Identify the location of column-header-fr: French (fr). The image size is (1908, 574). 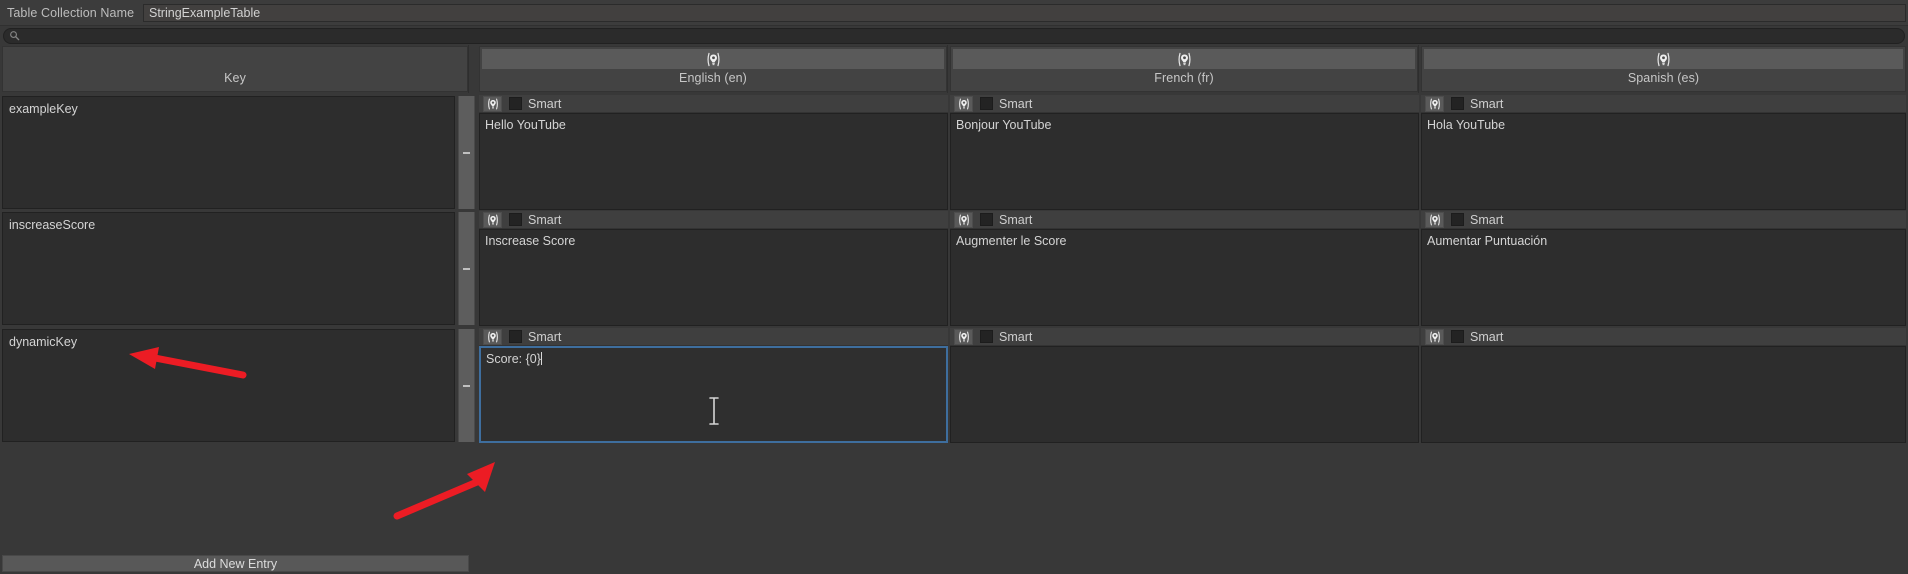
(1184, 69).